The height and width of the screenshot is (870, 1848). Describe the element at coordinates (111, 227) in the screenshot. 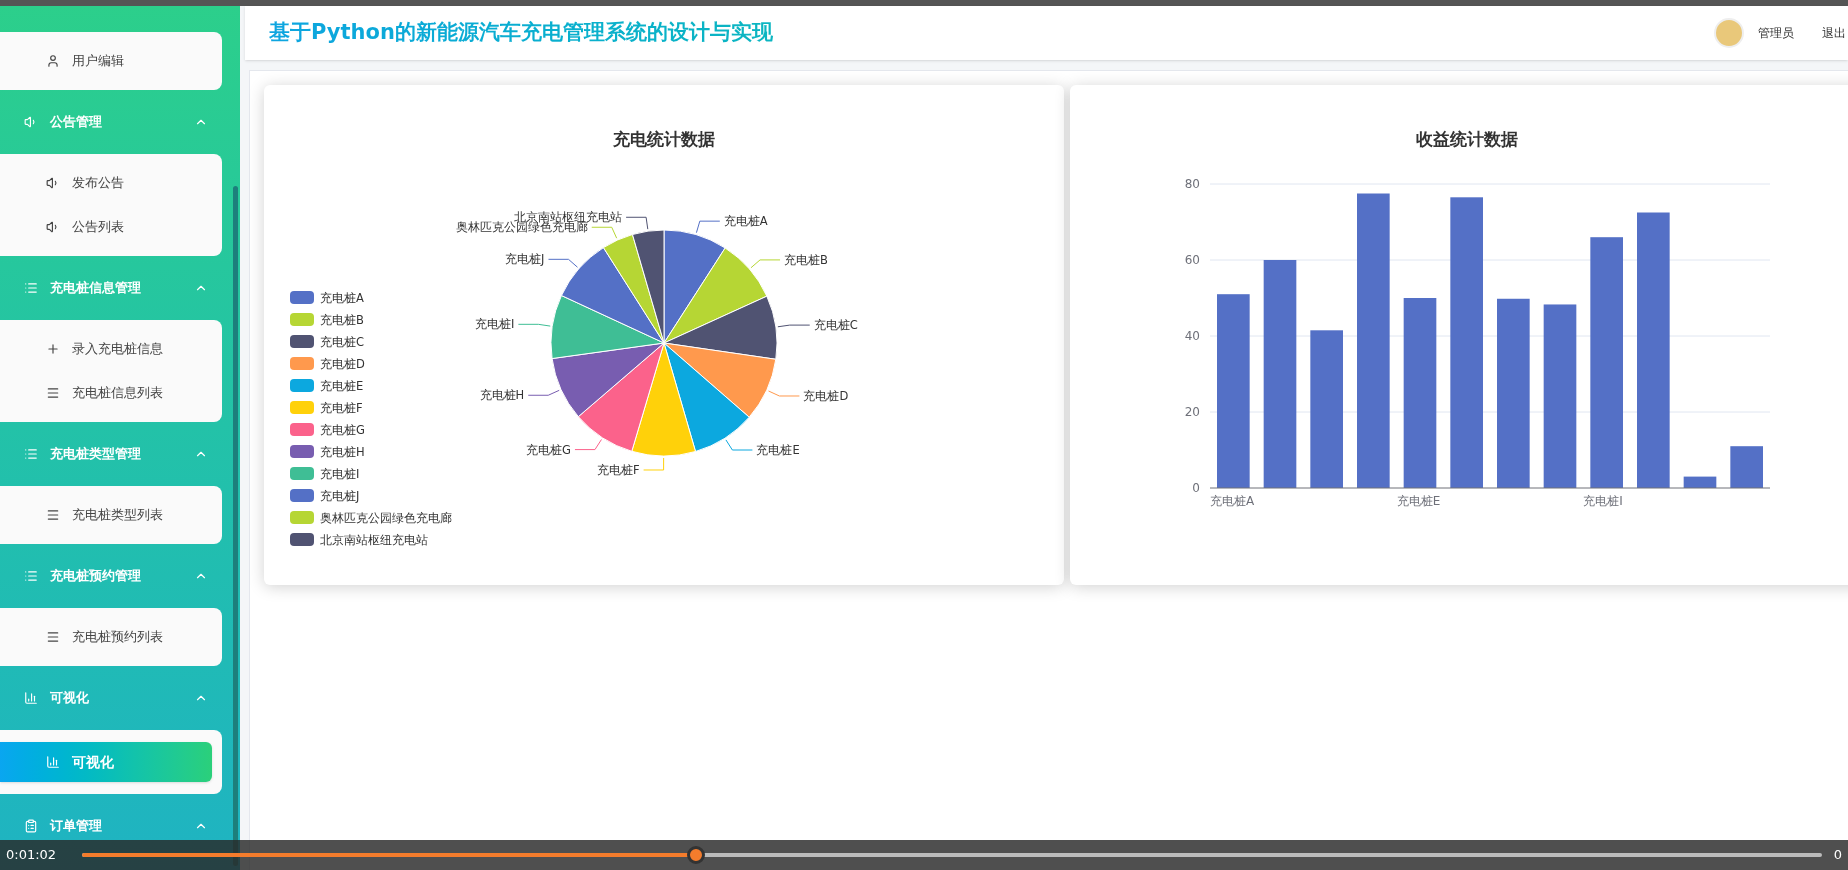

I see `menu-item: 公告列表` at that location.